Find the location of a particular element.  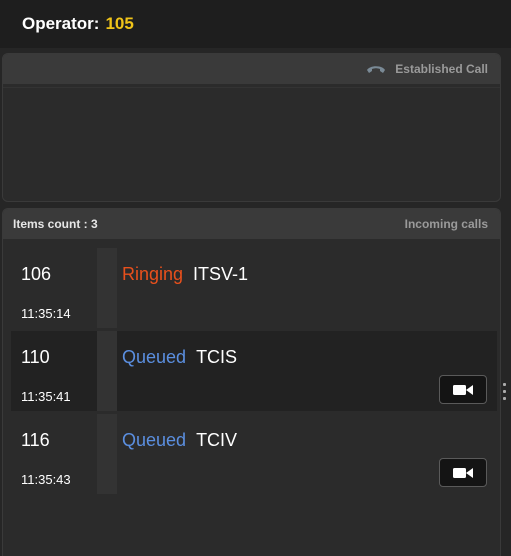

call-row: 110 11:35:41 Queued TCIS is located at coordinates (254, 371).